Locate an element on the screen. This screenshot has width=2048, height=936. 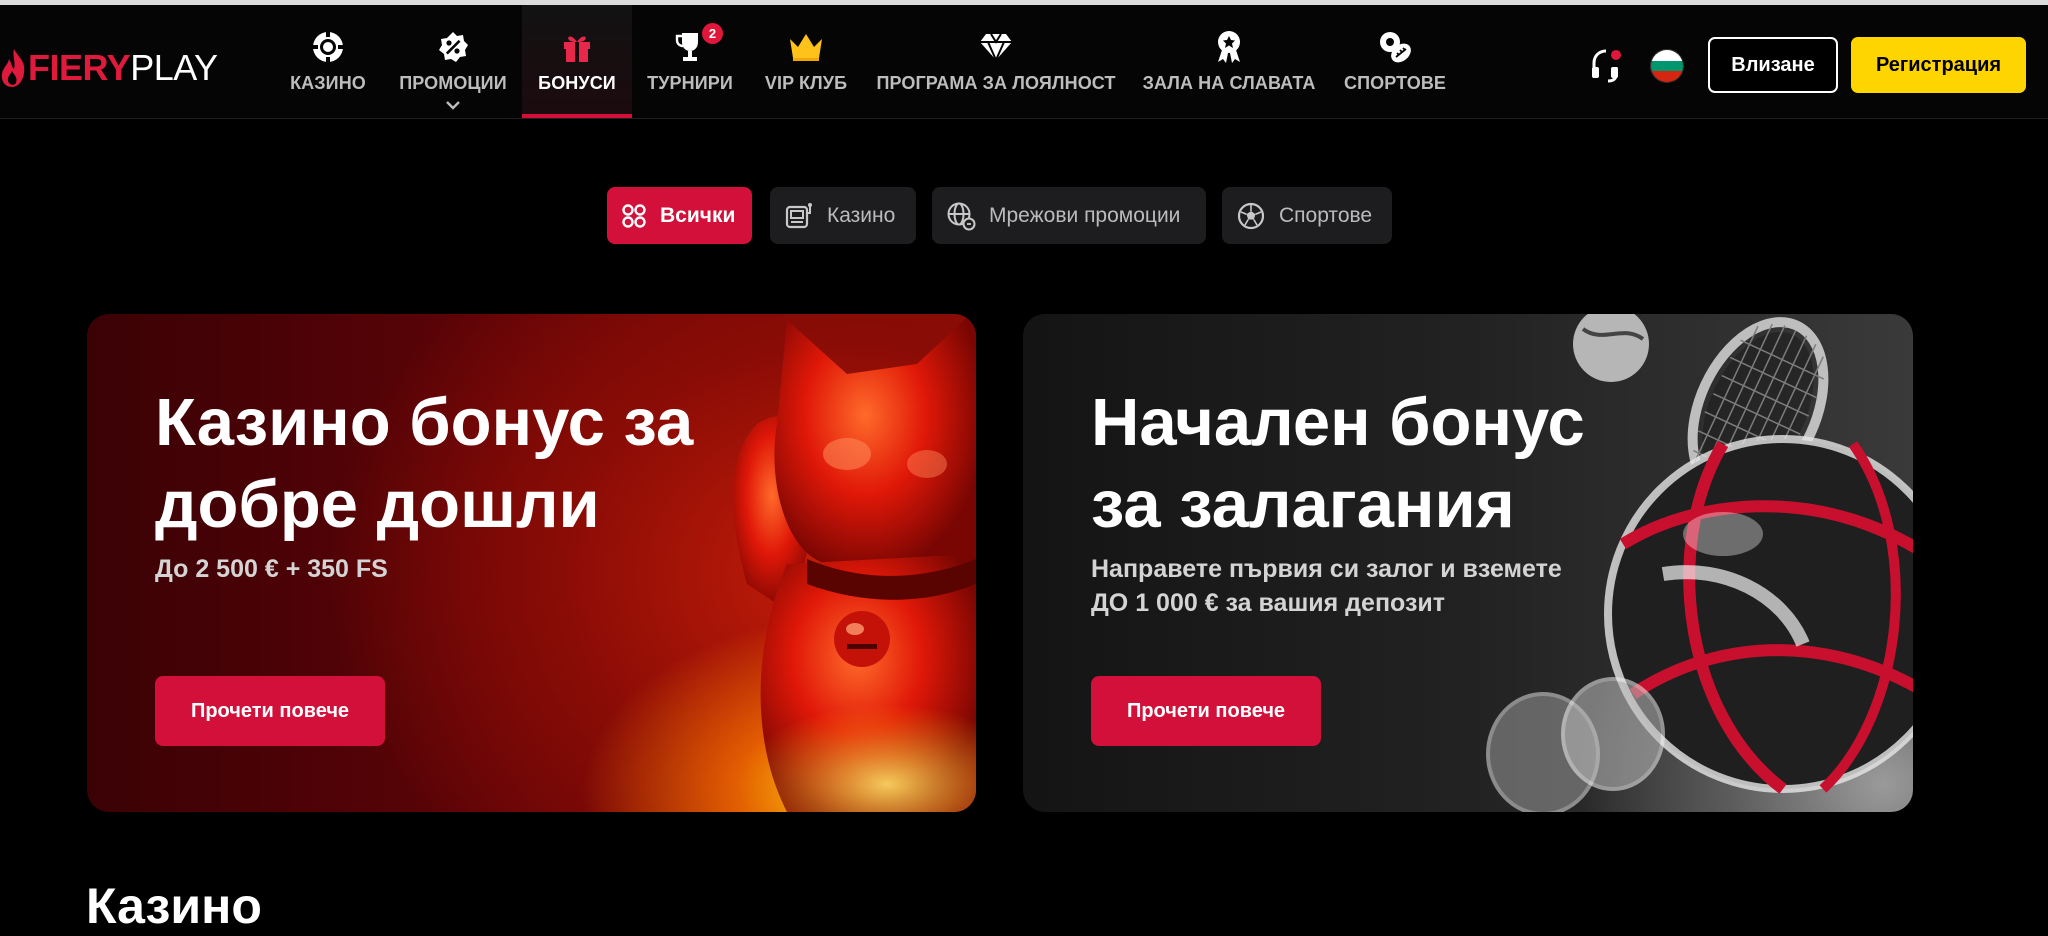
nav-loyalty-program: ПРОГРАМА ЗА ЛОЯЛНОСТ is located at coordinates (996, 61).